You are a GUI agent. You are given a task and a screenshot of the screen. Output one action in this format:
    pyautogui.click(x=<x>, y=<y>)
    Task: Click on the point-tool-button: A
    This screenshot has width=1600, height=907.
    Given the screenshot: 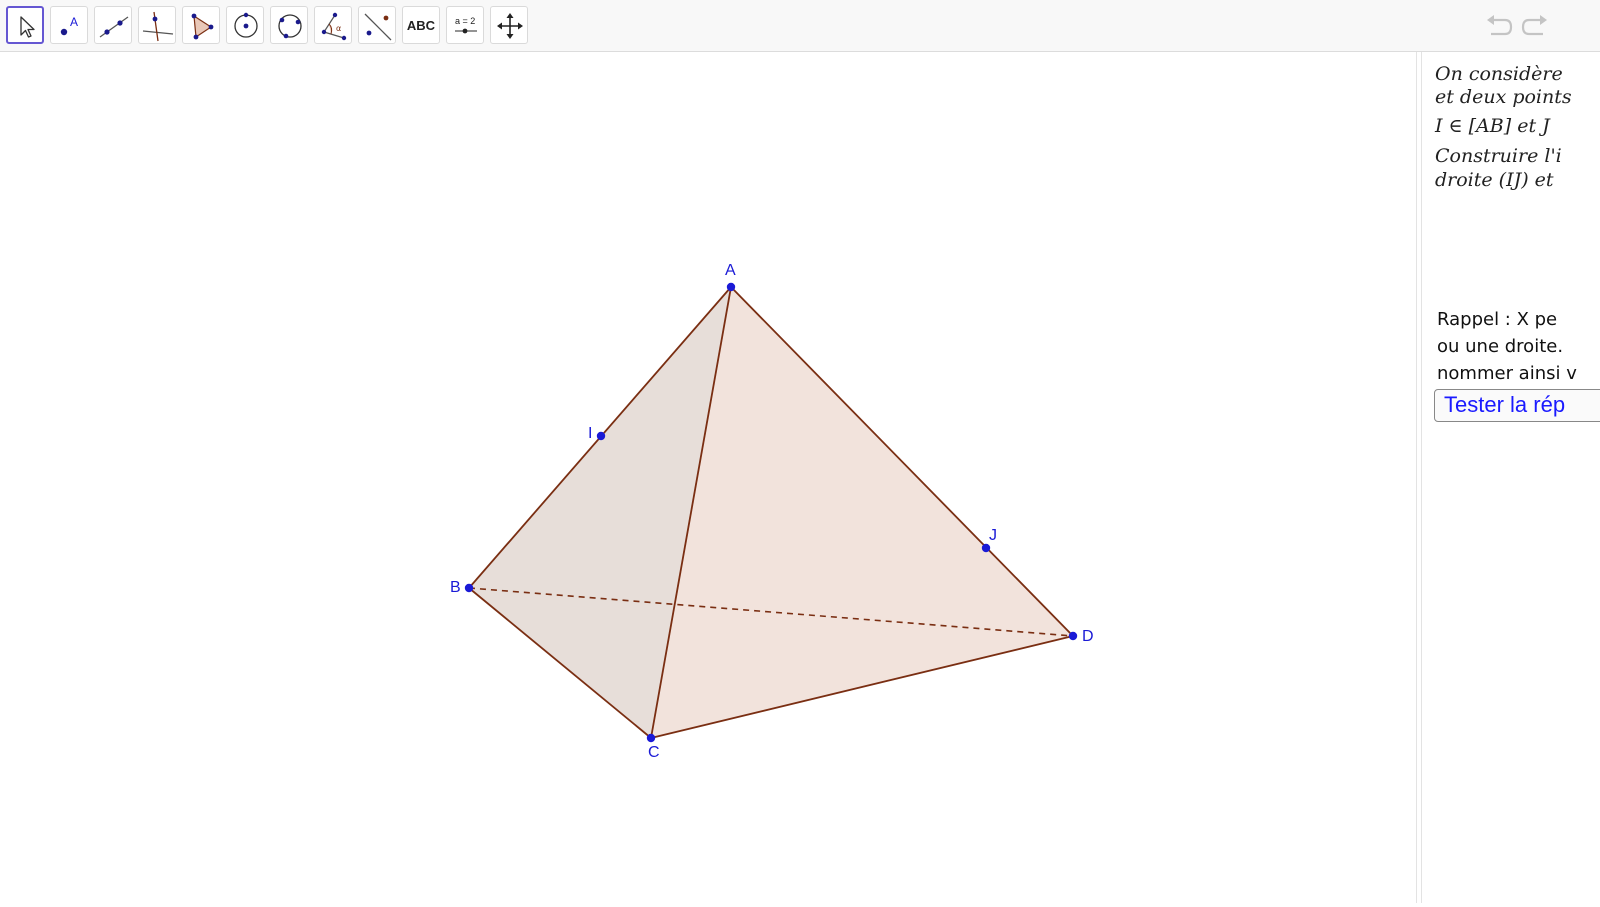 What is the action you would take?
    pyautogui.click(x=69, y=25)
    